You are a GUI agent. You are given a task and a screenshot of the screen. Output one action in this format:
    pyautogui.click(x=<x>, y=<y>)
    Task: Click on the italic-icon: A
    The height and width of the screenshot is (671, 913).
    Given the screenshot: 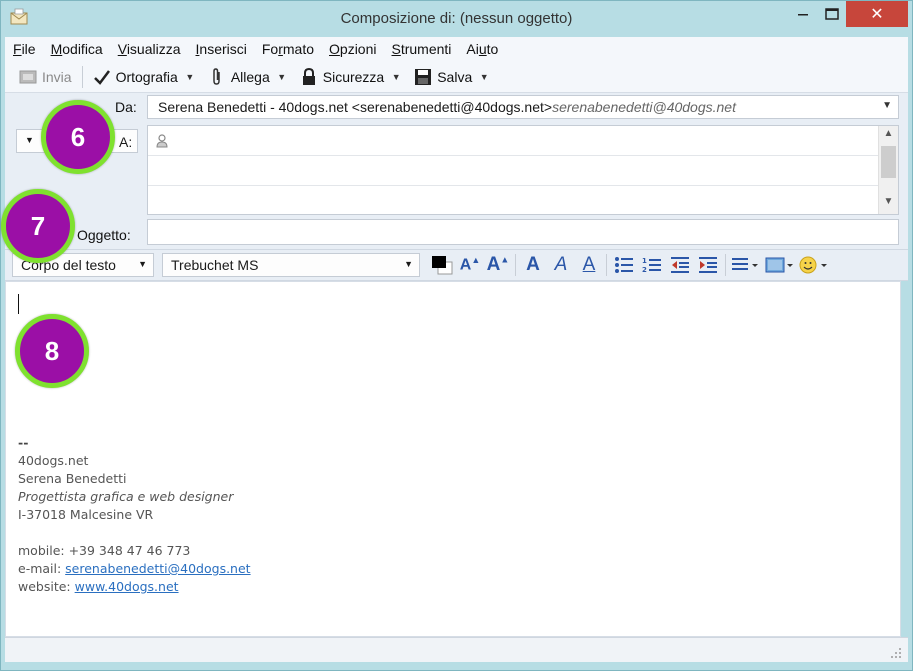 What is the action you would take?
    pyautogui.click(x=561, y=264)
    